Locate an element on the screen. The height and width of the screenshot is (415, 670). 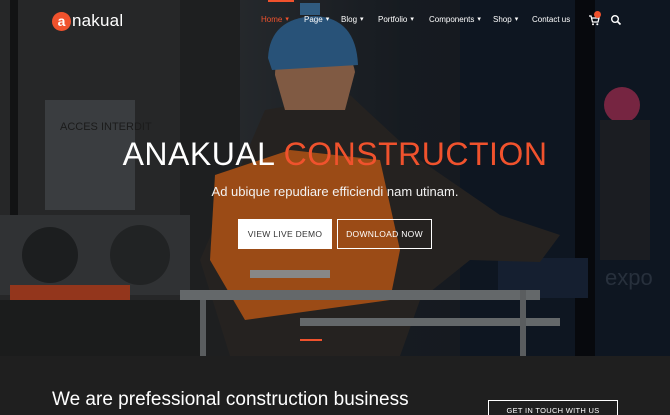
nav-item-blog: Blog ▾ is located at coordinates (352, 19).